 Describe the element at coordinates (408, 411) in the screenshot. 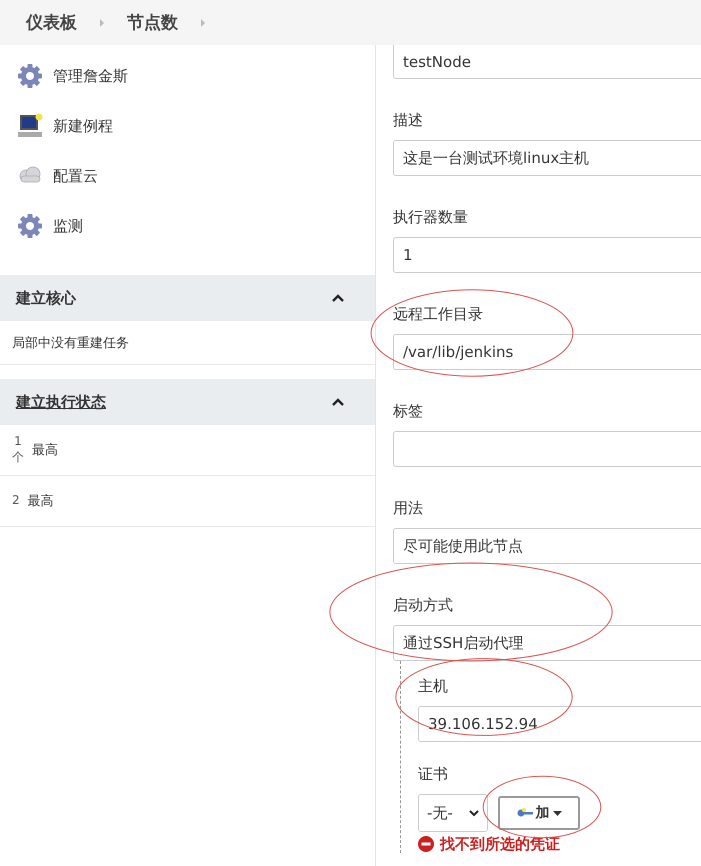

I see `field-label: 标签` at that location.